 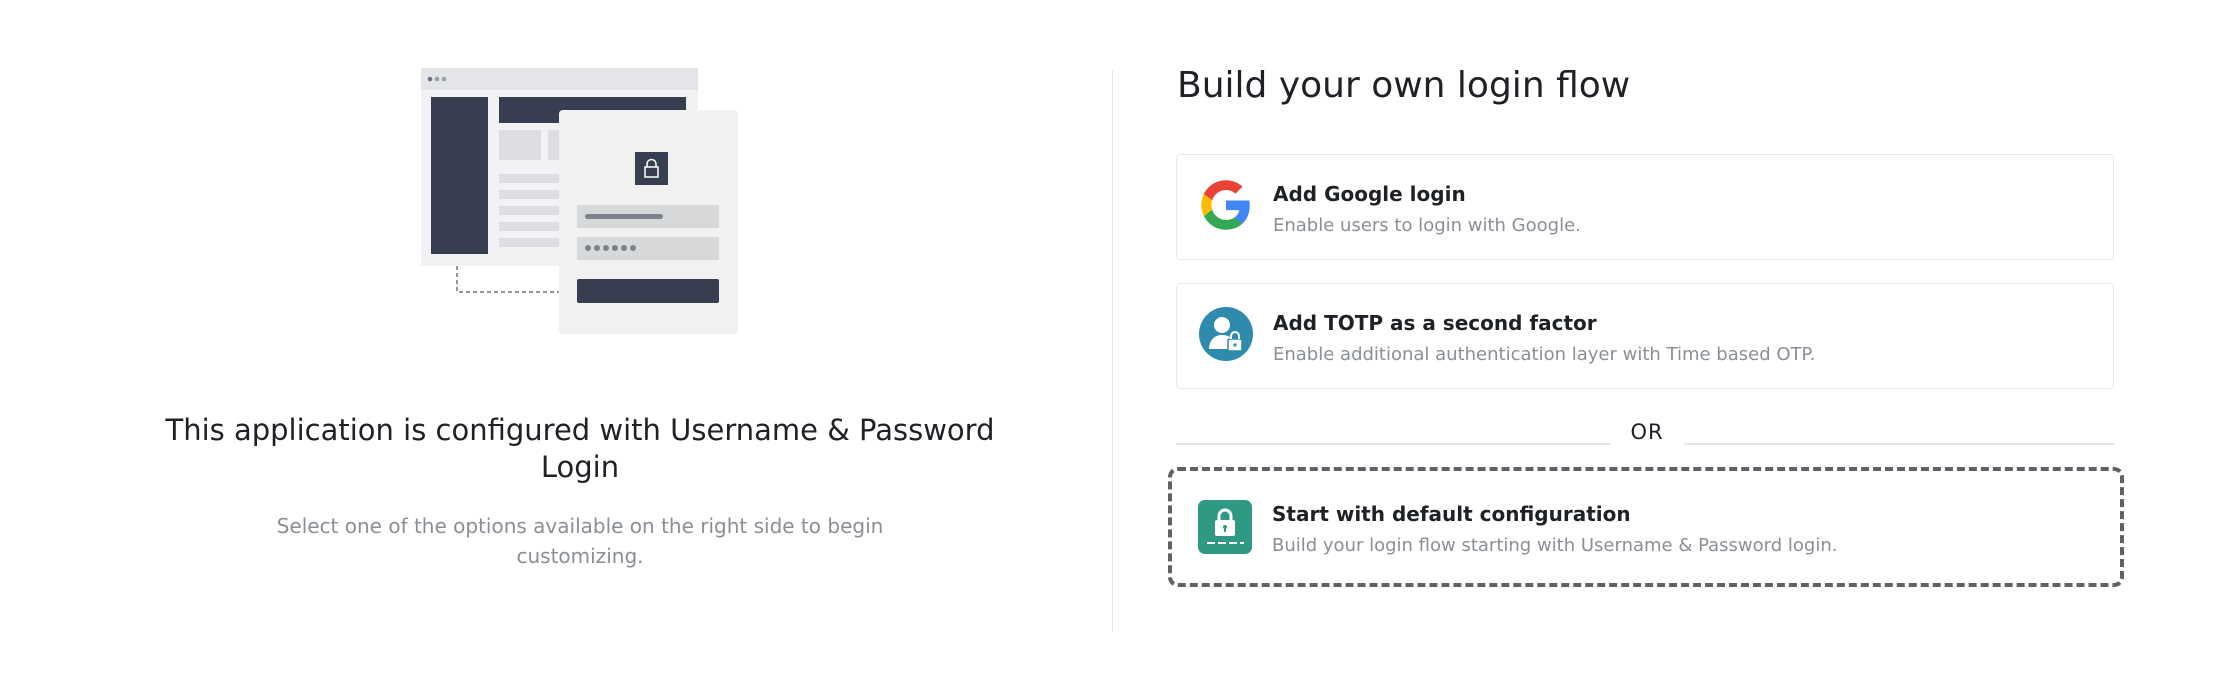 What do you see at coordinates (1899, 444) in the screenshot?
I see `or-line-right` at bounding box center [1899, 444].